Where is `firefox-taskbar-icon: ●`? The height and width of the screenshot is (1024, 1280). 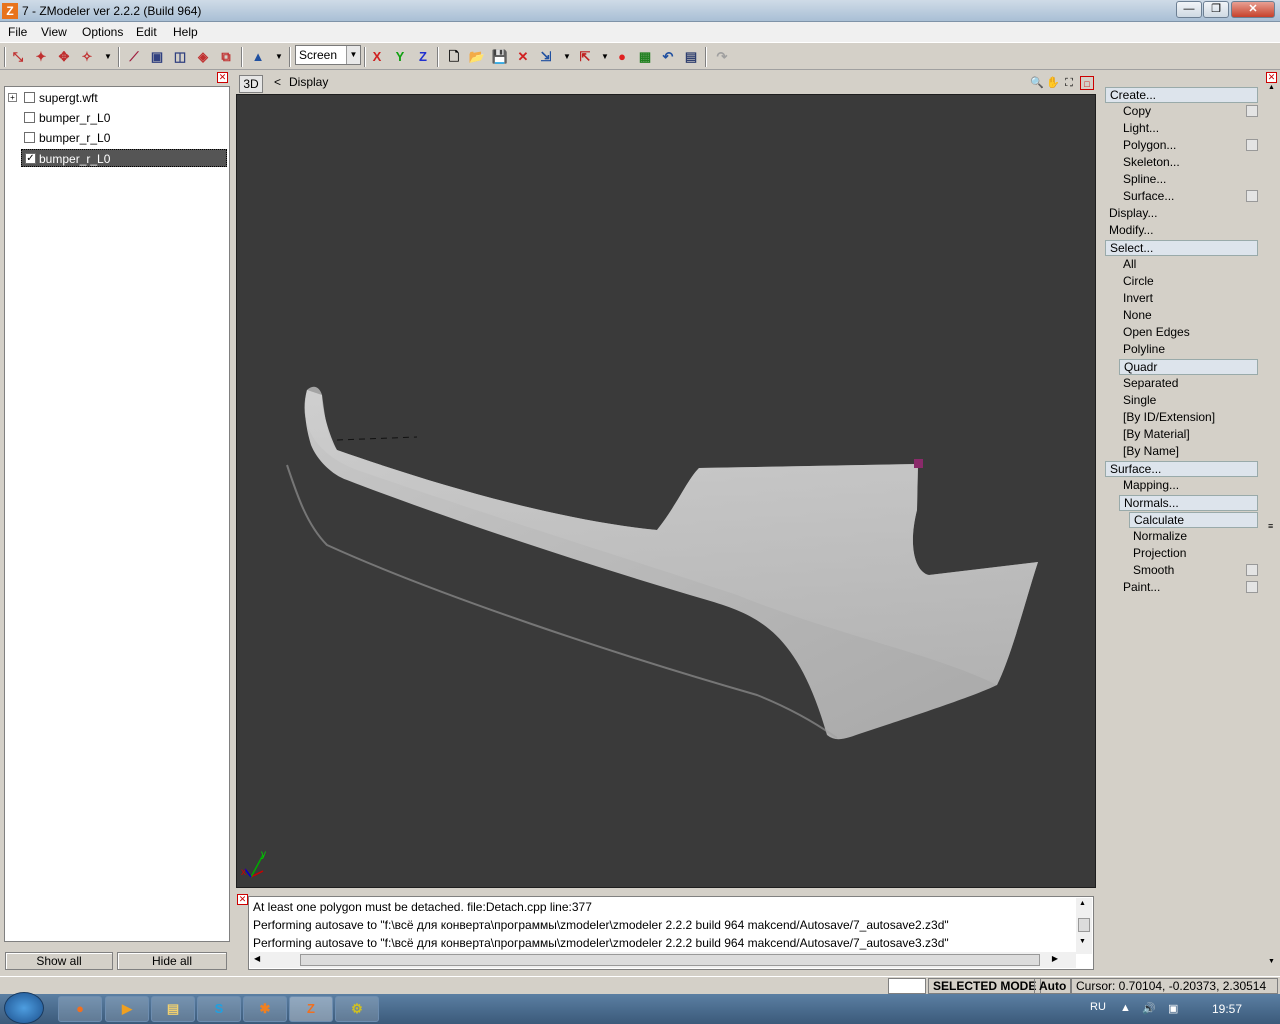 firefox-taskbar-icon: ● is located at coordinates (80, 1009).